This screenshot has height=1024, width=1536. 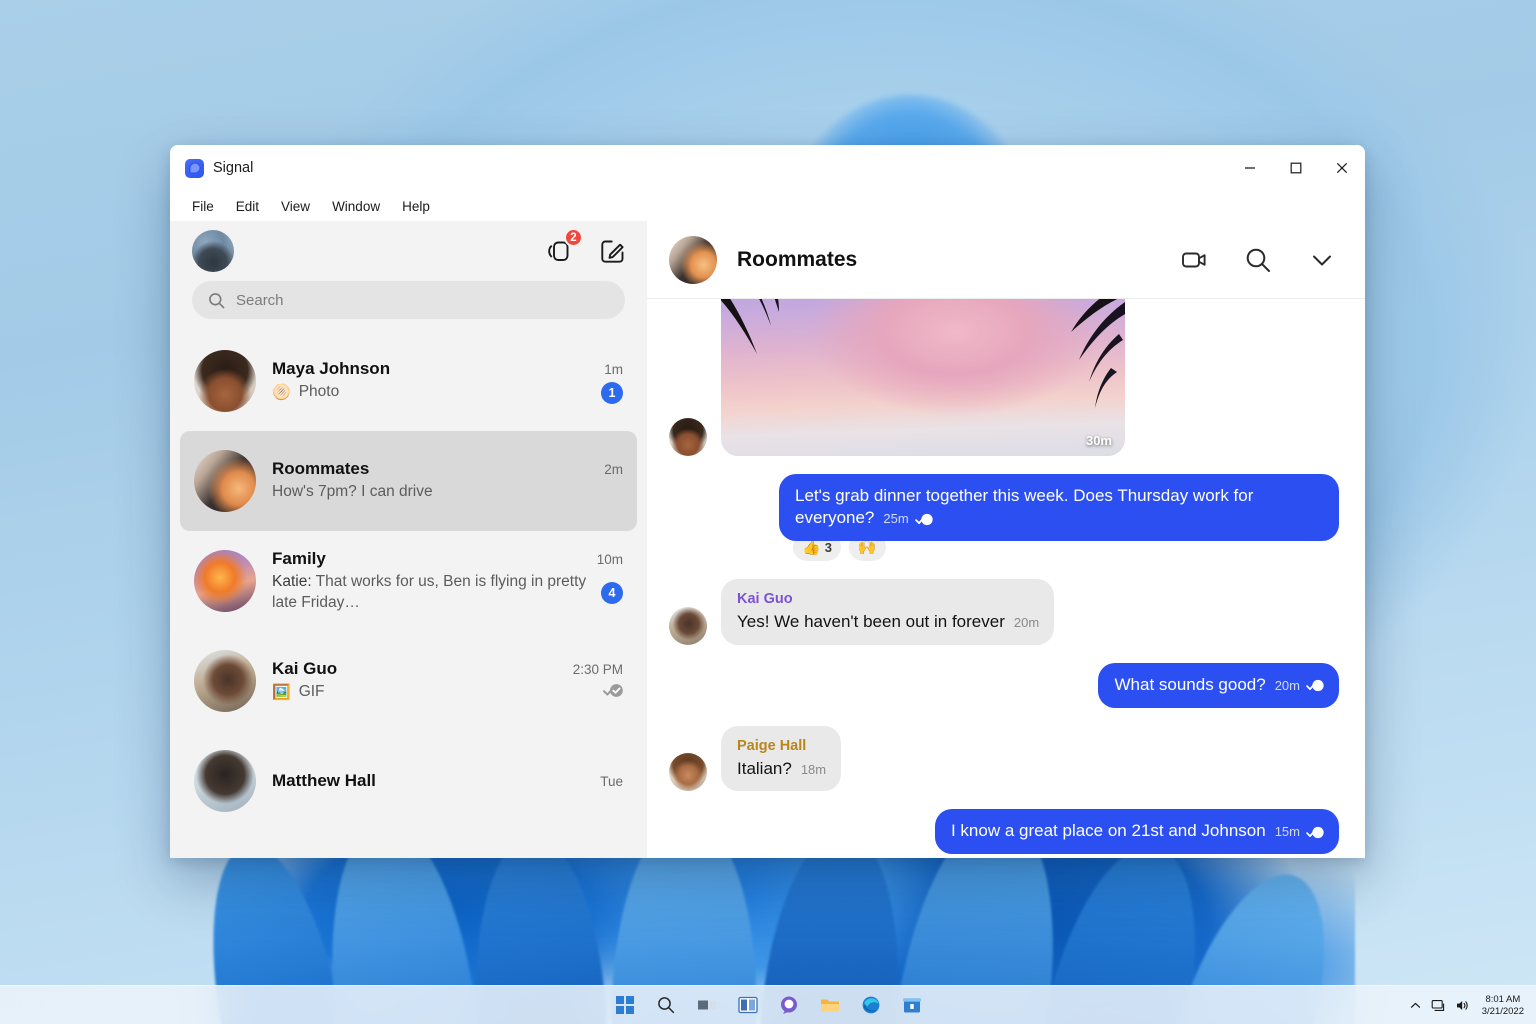 What do you see at coordinates (693, 259) in the screenshot?
I see `conversation-avatar` at bounding box center [693, 259].